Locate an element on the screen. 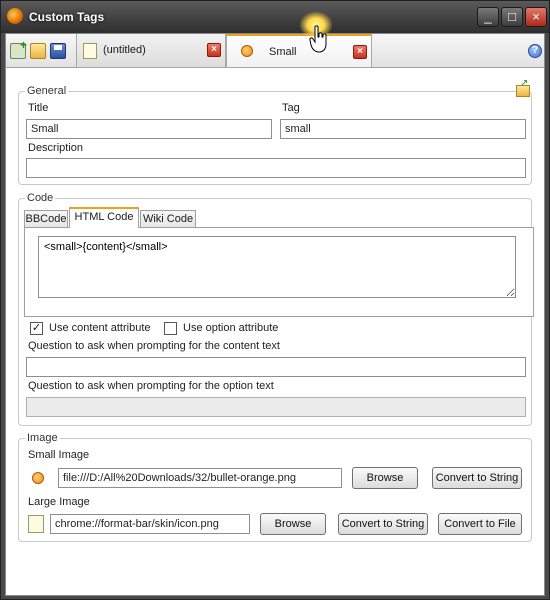 The width and height of the screenshot is (550, 600). save-icon is located at coordinates (58, 51).